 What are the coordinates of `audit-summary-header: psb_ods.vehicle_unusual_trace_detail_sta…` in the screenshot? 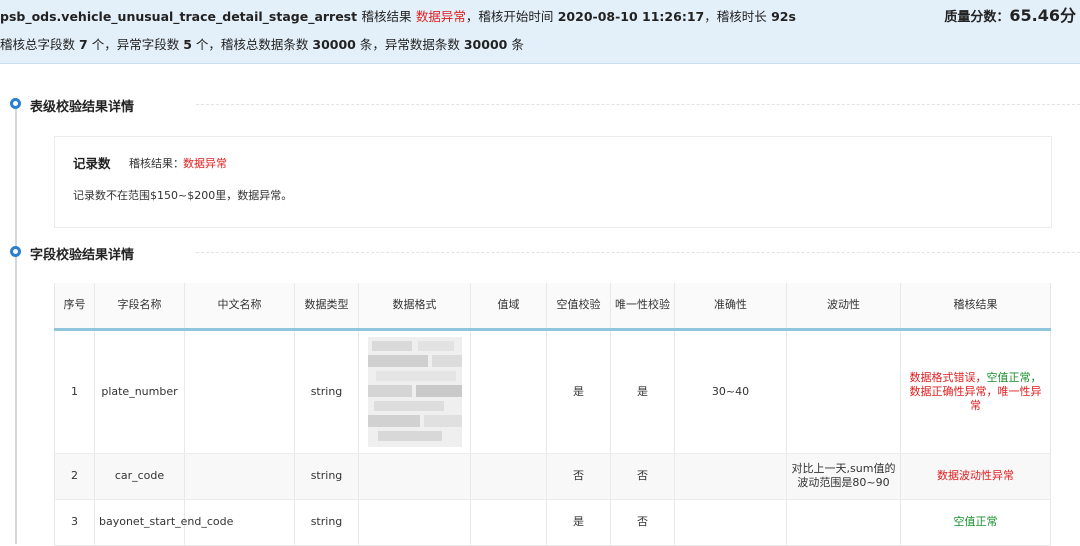 It's located at (540, 32).